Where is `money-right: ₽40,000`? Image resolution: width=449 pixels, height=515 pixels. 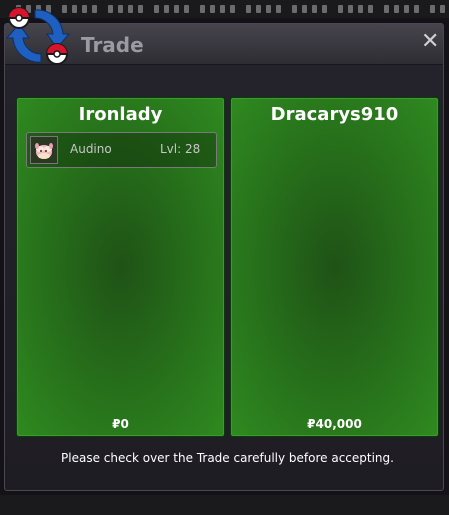 money-right: ₽40,000 is located at coordinates (334, 424).